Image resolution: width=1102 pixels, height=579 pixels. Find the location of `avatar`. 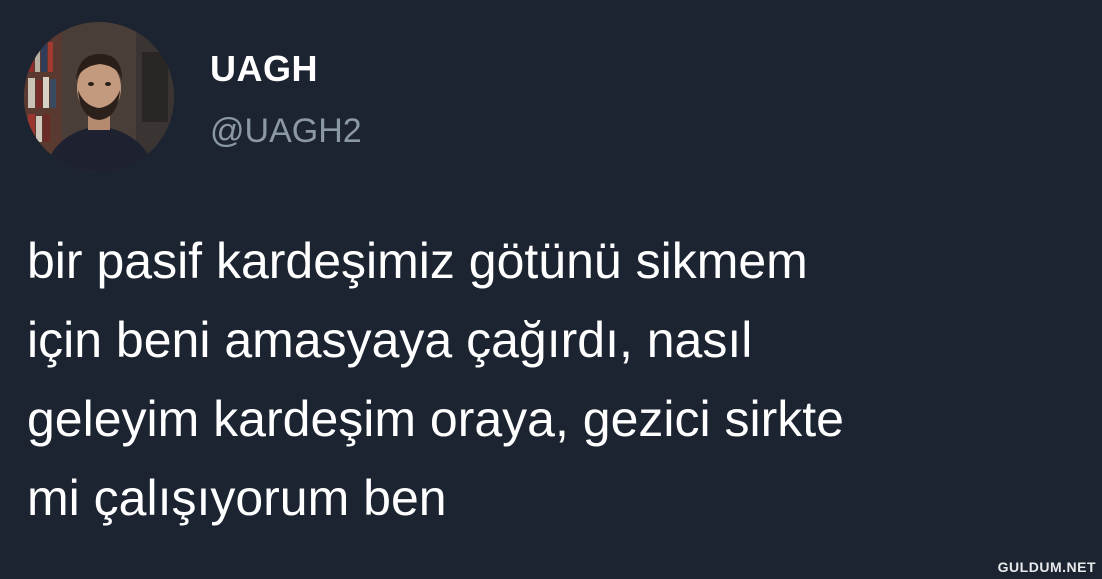

avatar is located at coordinates (99, 97).